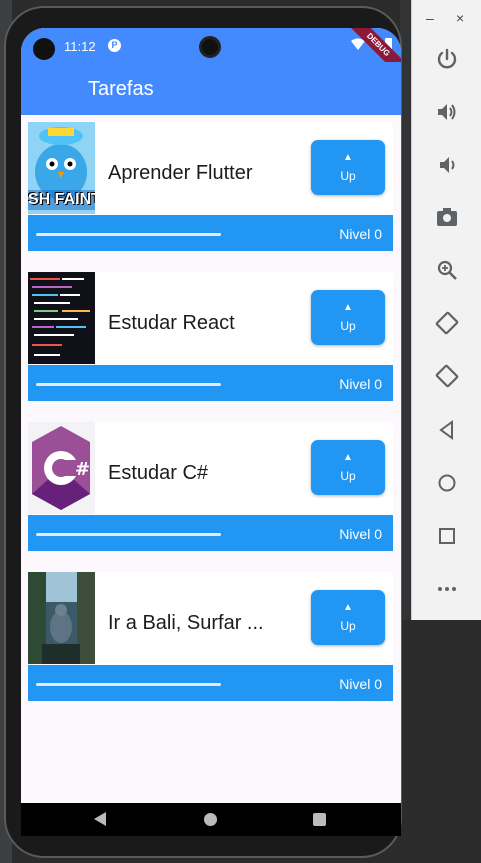 The image size is (481, 863). I want to click on task-item: # Estudar C# ▲ Up Nivel 0, so click(210, 487).